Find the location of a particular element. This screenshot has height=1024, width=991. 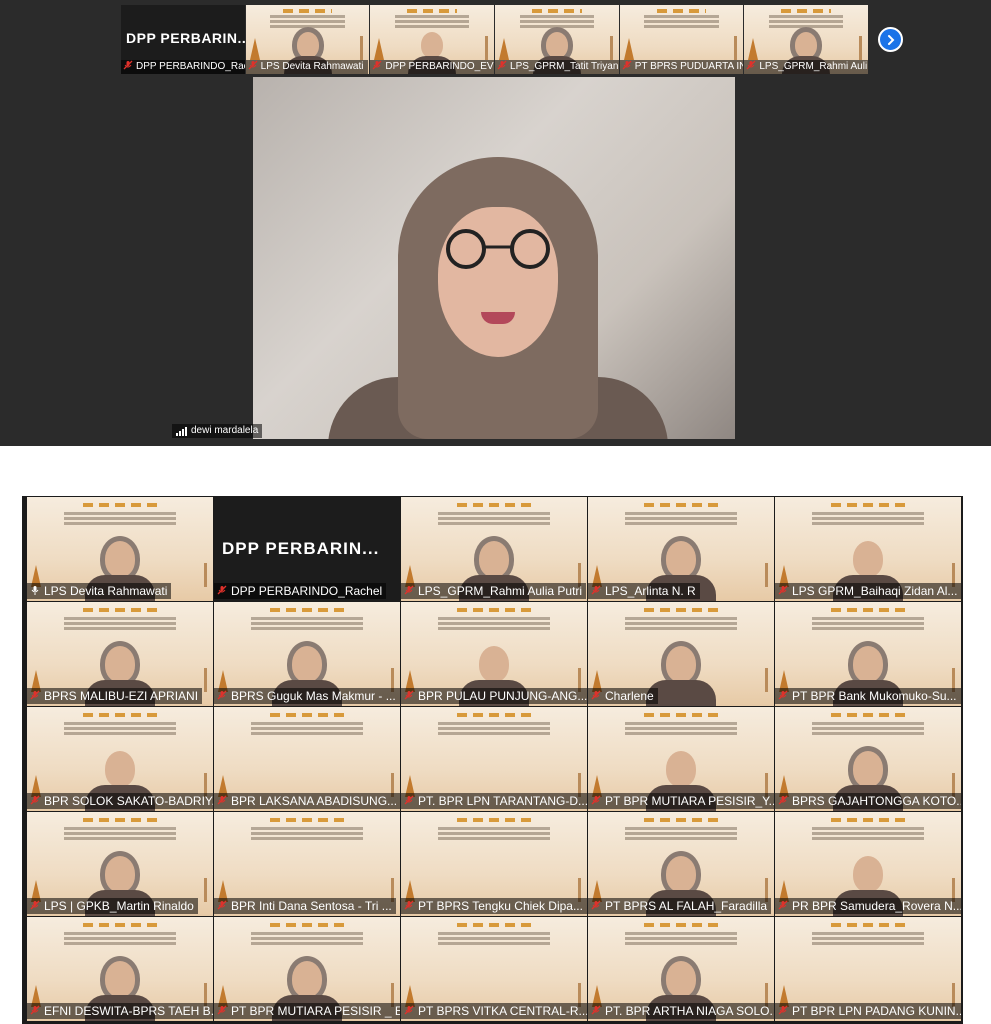

next-page-button is located at coordinates (890, 39).